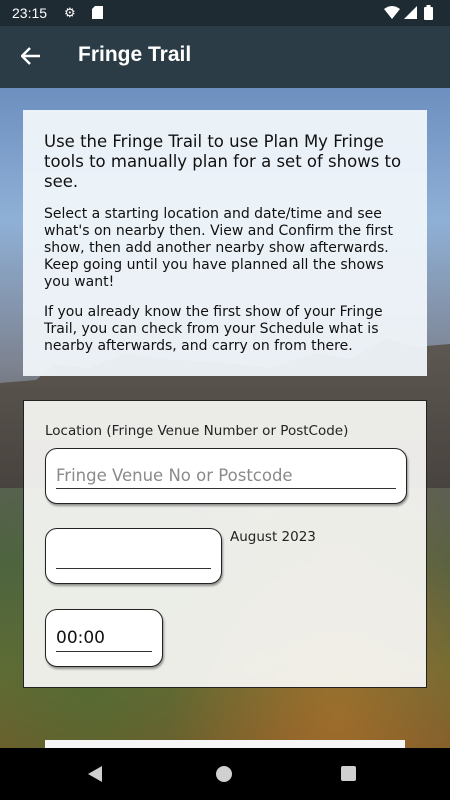  What do you see at coordinates (135, 54) in the screenshot?
I see `page-title: Fringe Trail` at bounding box center [135, 54].